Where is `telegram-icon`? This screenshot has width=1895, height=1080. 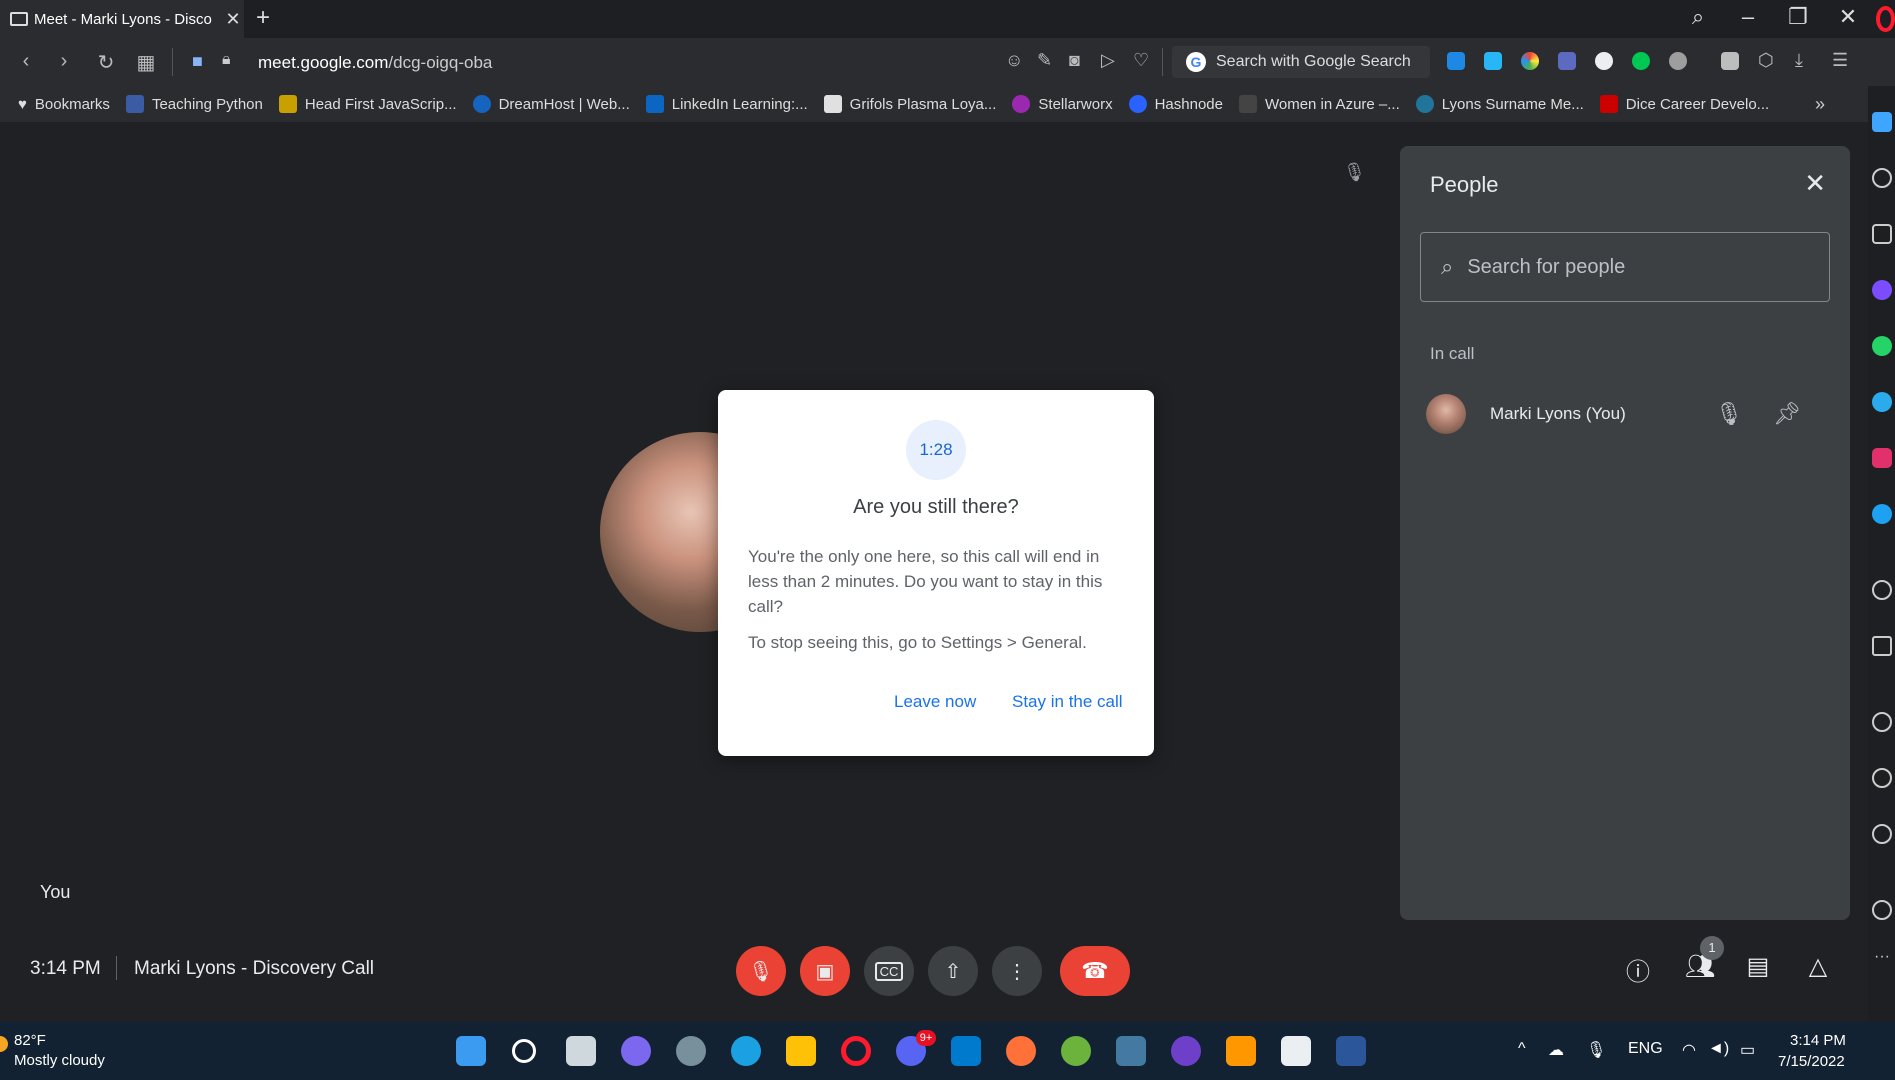 telegram-icon is located at coordinates (1882, 402).